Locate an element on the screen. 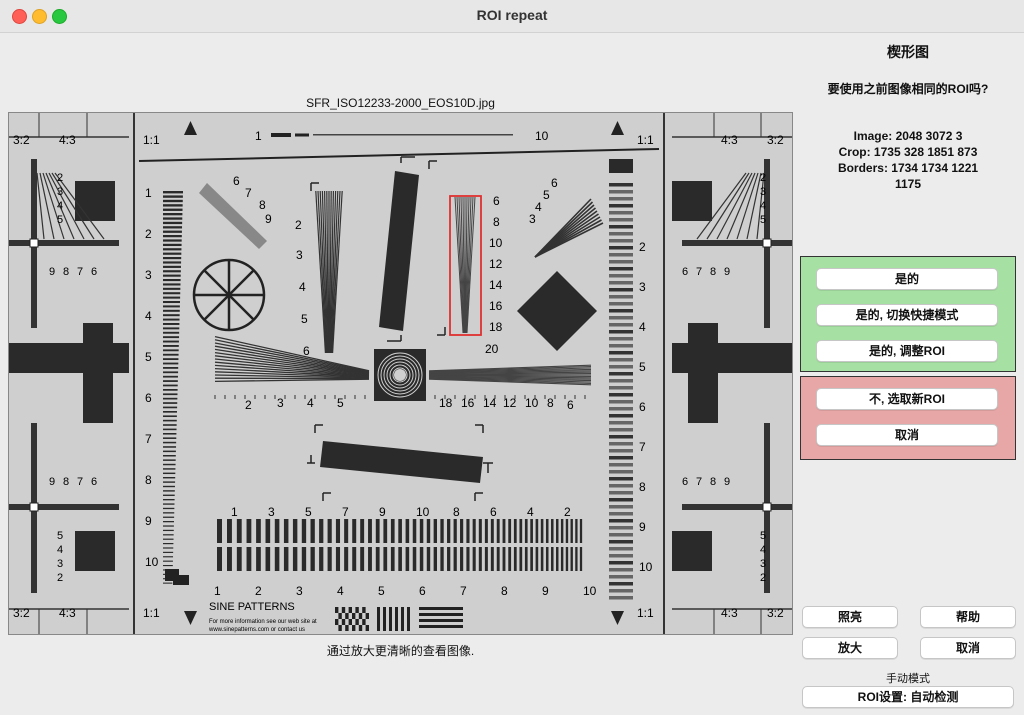  title-bar: ROI repeat is located at coordinates (512, 16).